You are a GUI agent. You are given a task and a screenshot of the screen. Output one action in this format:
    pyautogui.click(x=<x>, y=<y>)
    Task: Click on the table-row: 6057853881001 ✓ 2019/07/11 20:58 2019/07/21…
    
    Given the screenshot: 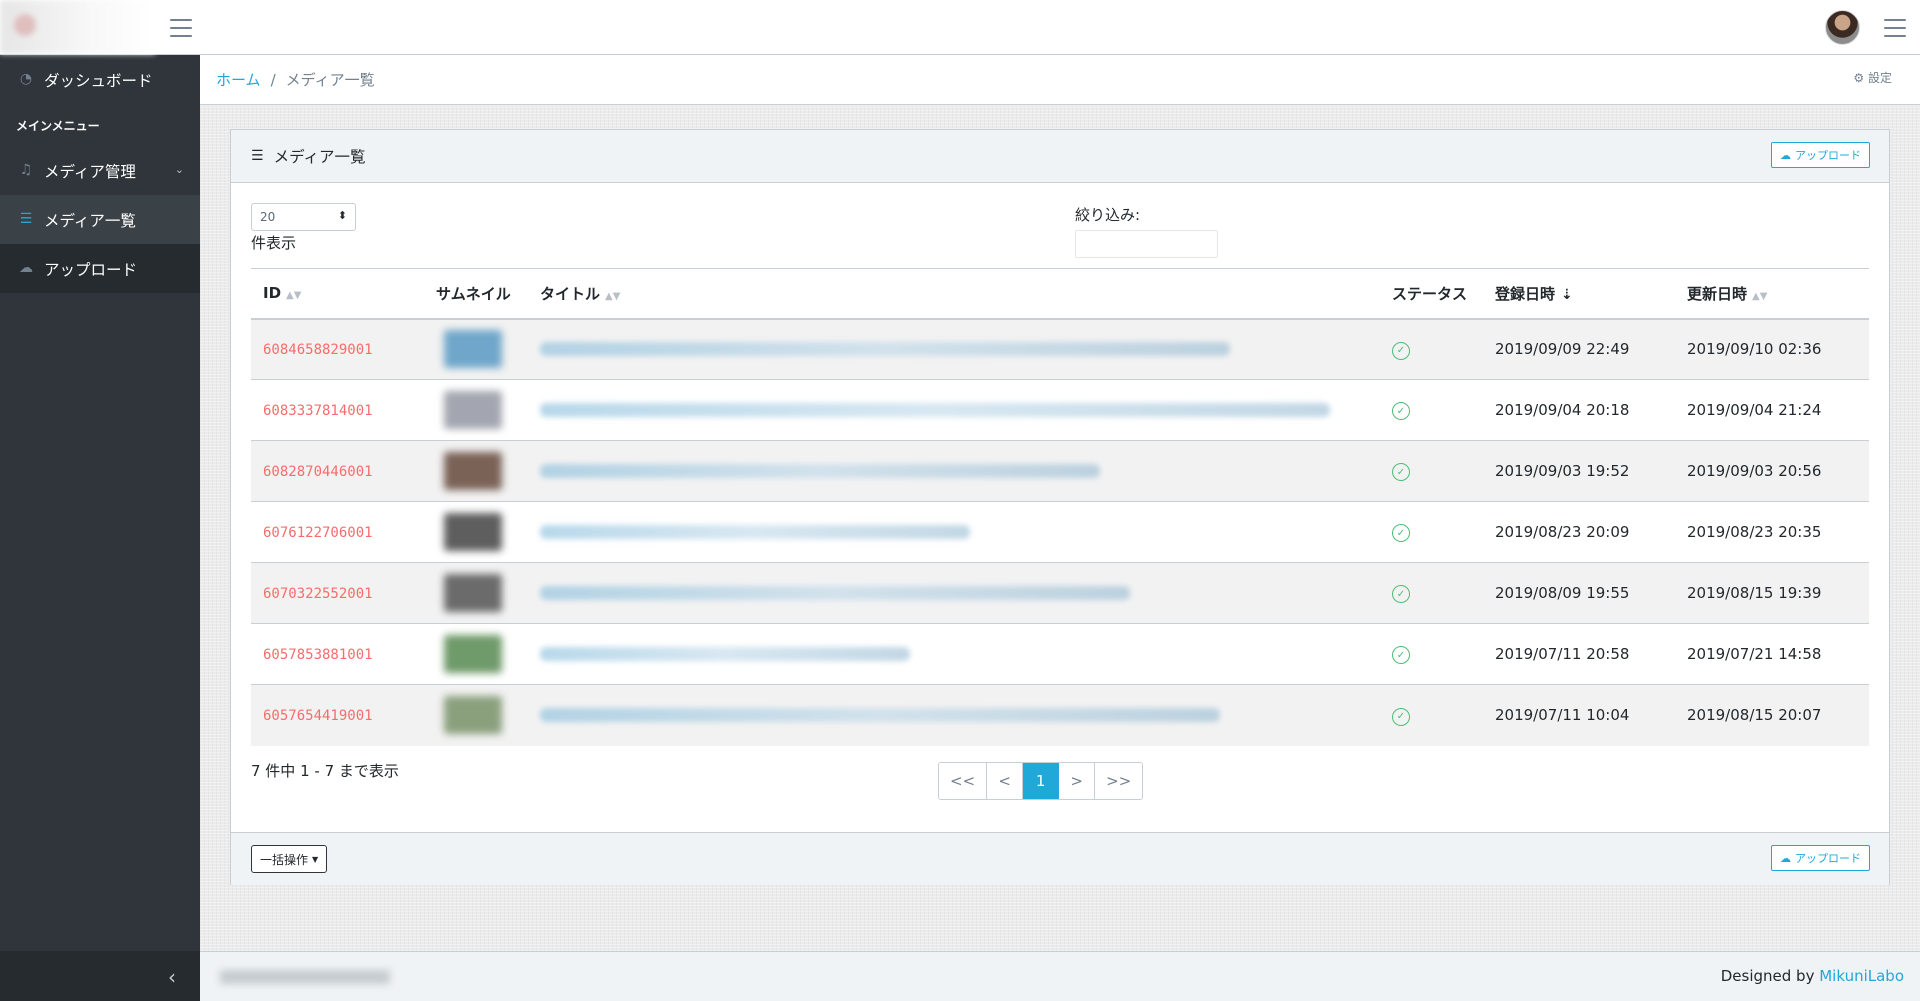 What is the action you would take?
    pyautogui.click(x=1060, y=654)
    